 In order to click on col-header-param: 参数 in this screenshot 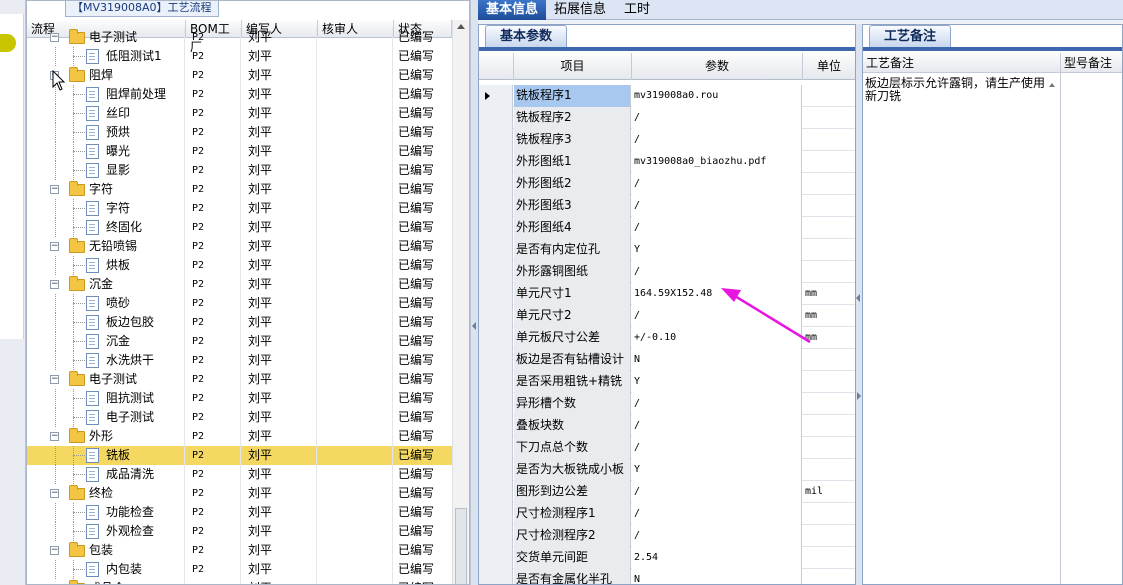, I will do `click(717, 66)`.